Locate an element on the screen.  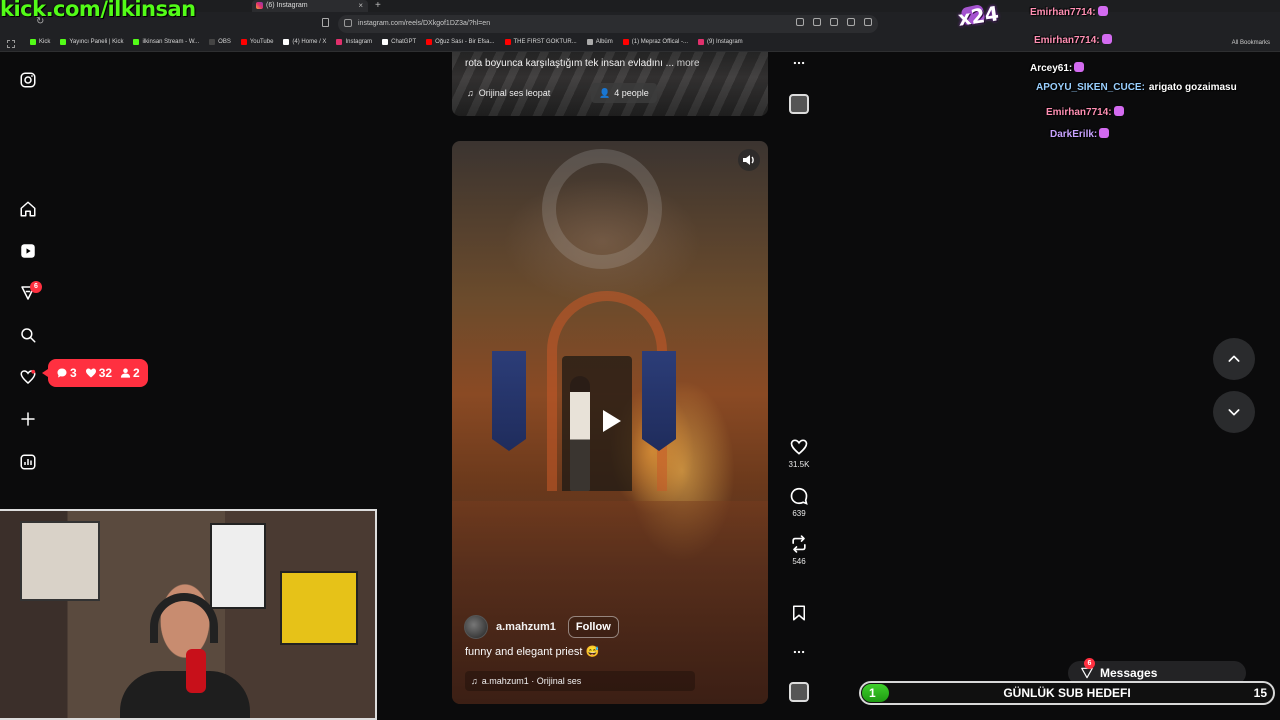
bookmark-item: Instagram is located at coordinates (354, 42).